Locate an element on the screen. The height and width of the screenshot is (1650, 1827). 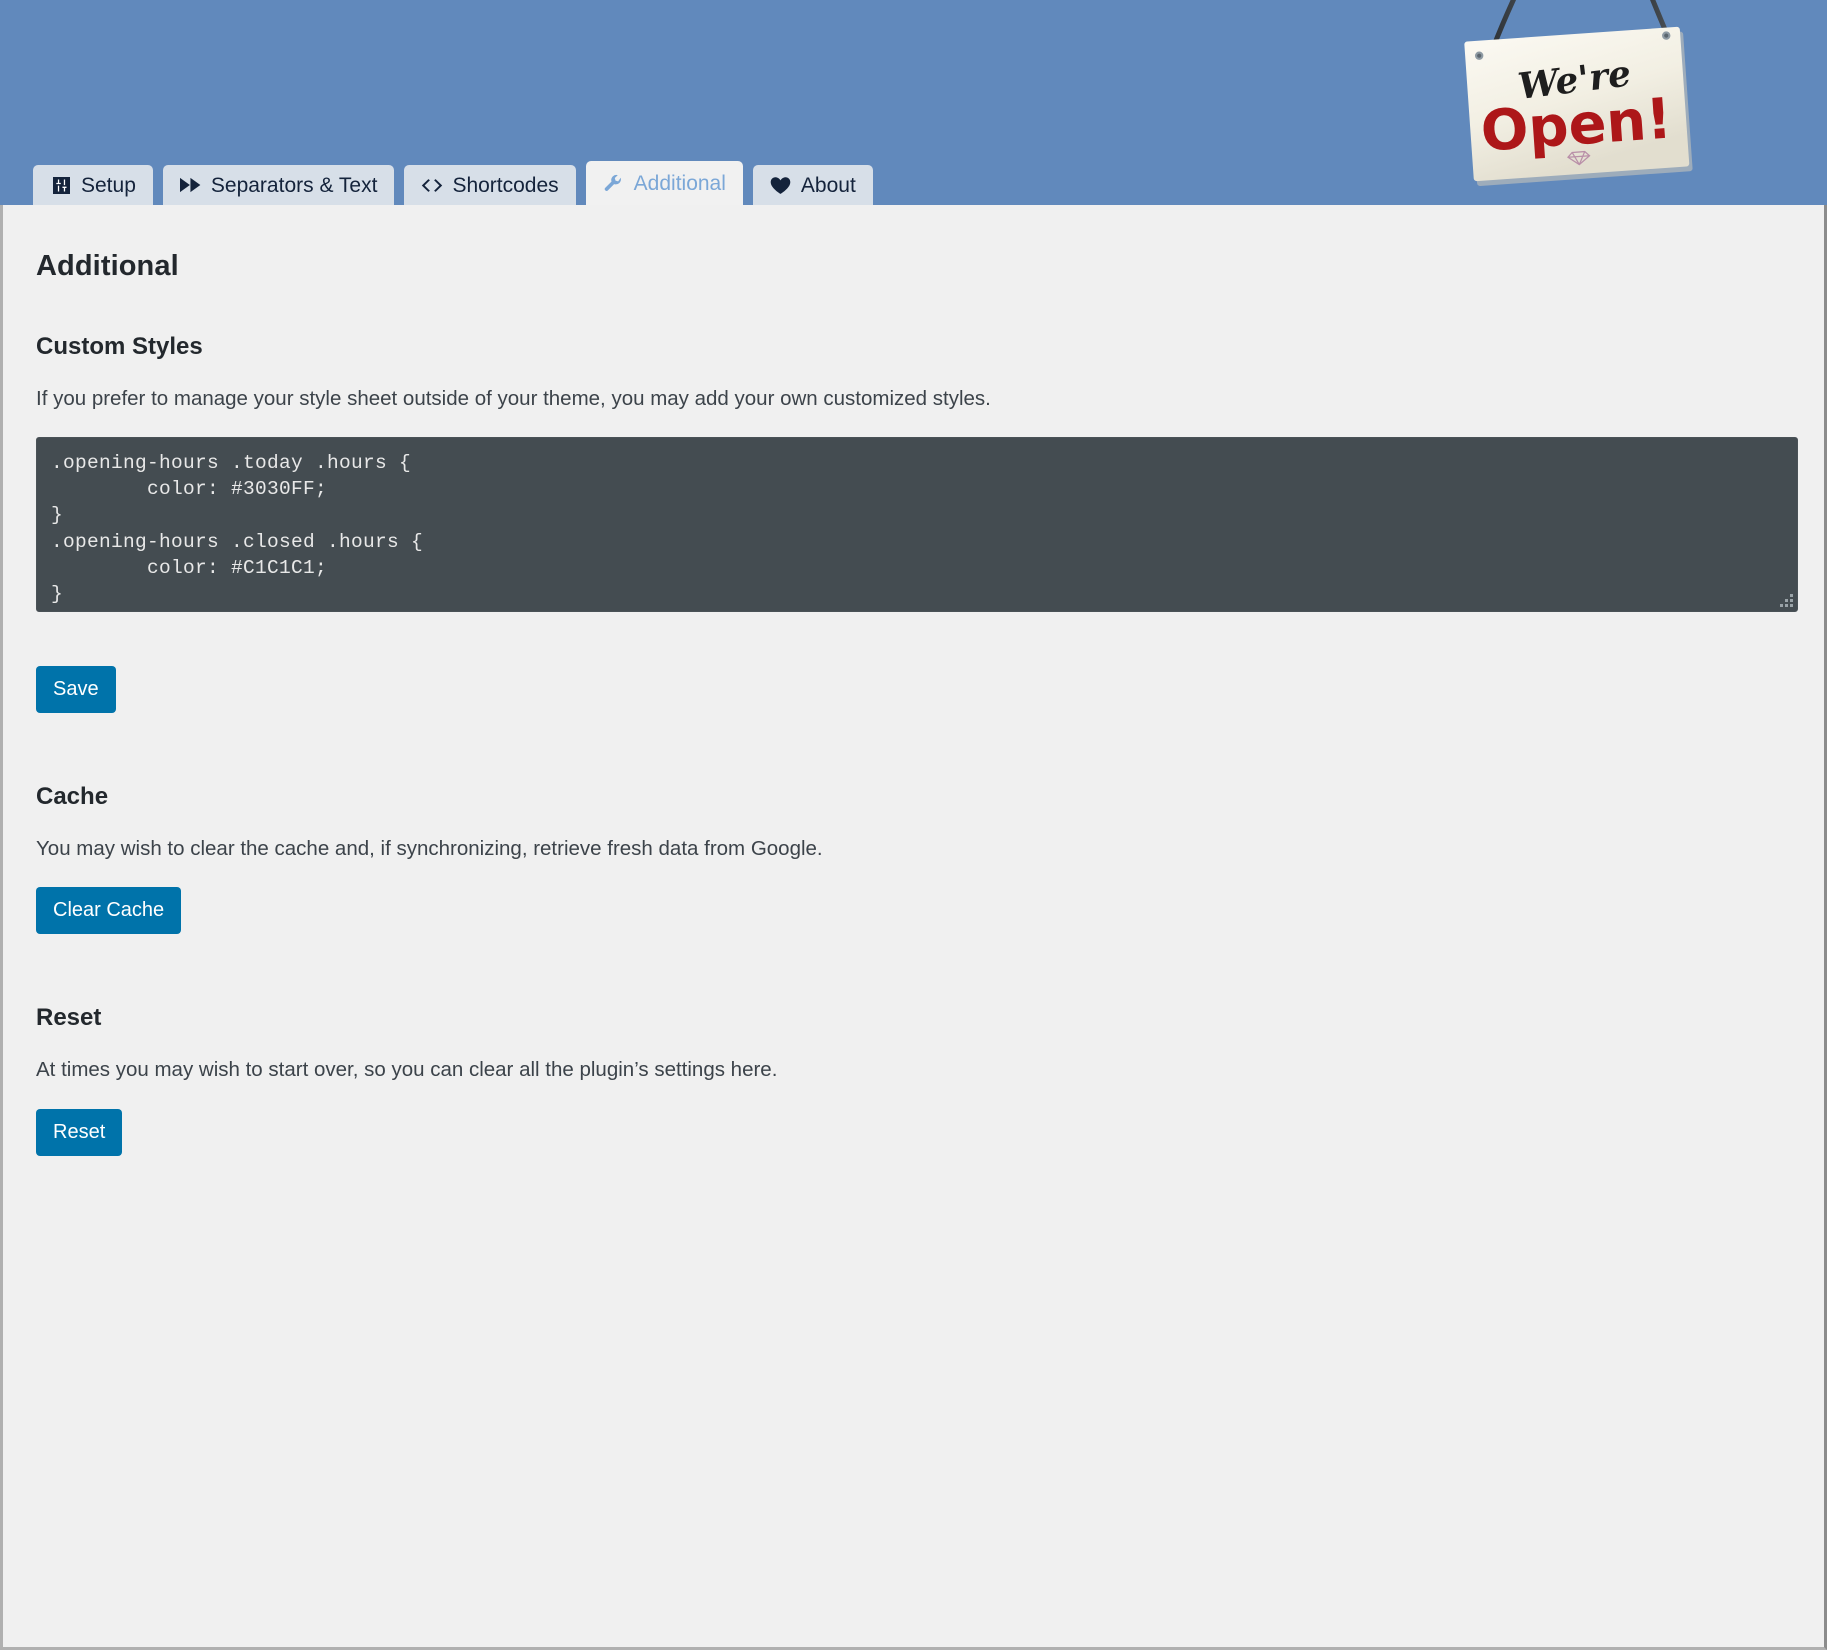
save-button: Save is located at coordinates (76, 689).